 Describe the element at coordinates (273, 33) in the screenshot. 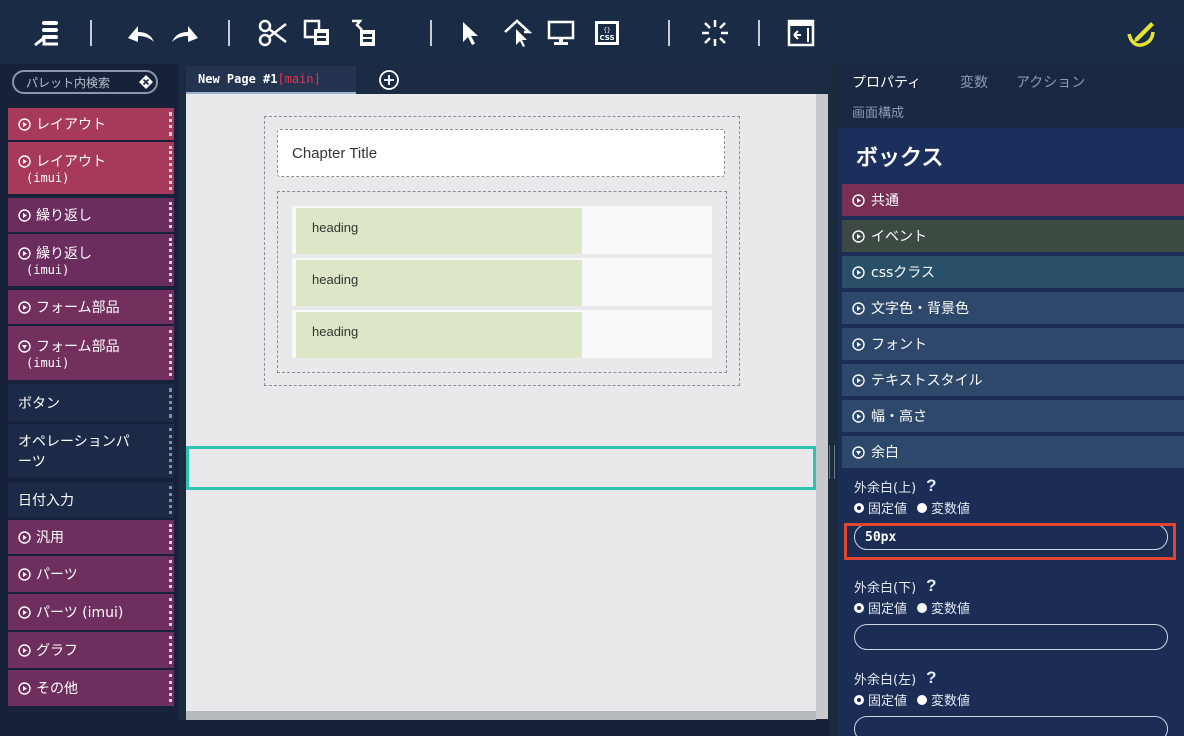

I see `cut-icon` at that location.